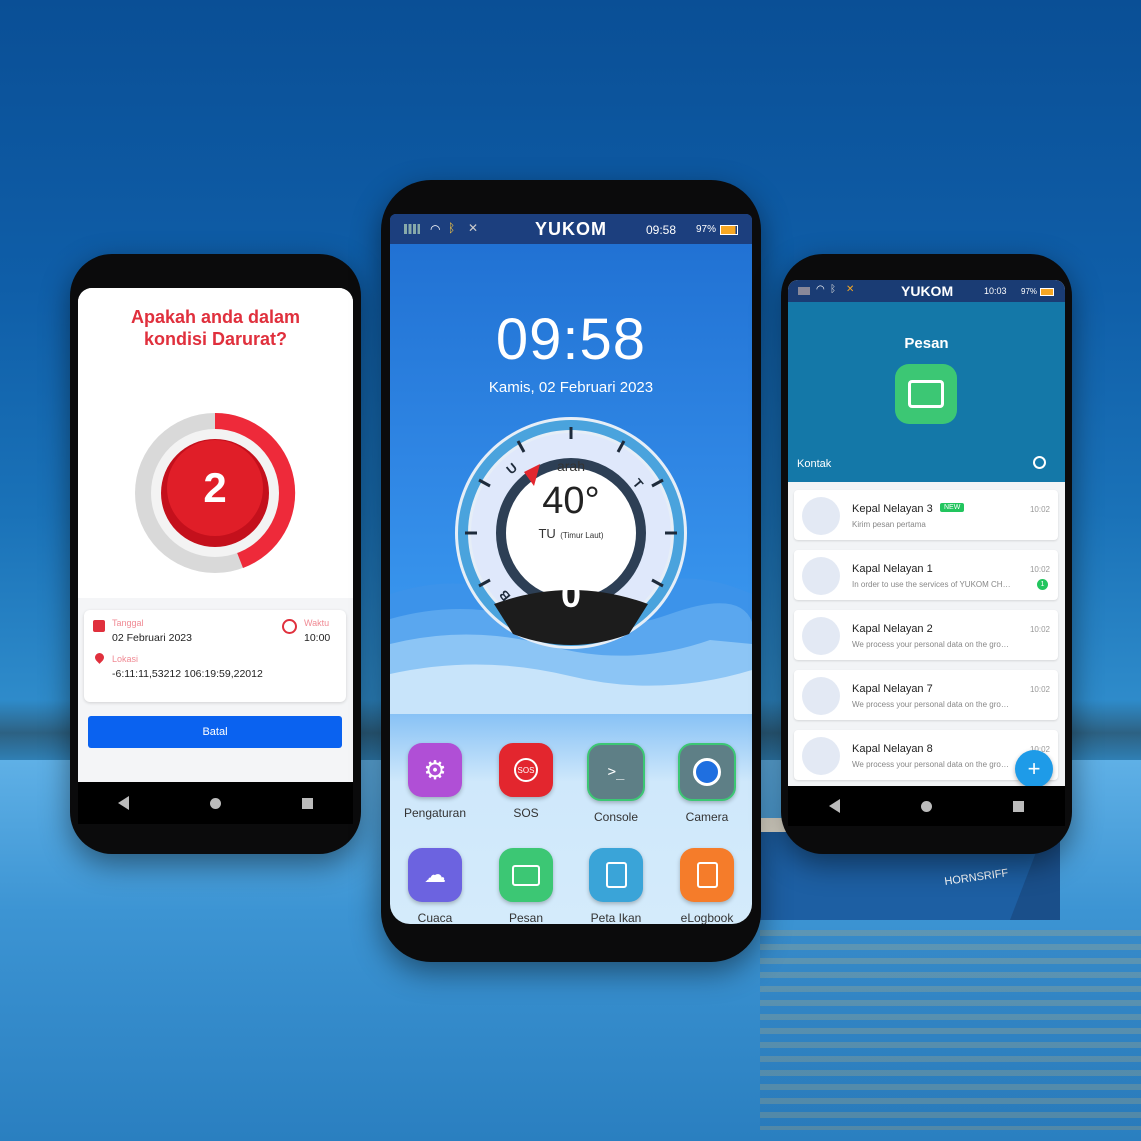 The width and height of the screenshot is (1141, 1141). I want to click on weather-icon: ☁, so click(435, 875).